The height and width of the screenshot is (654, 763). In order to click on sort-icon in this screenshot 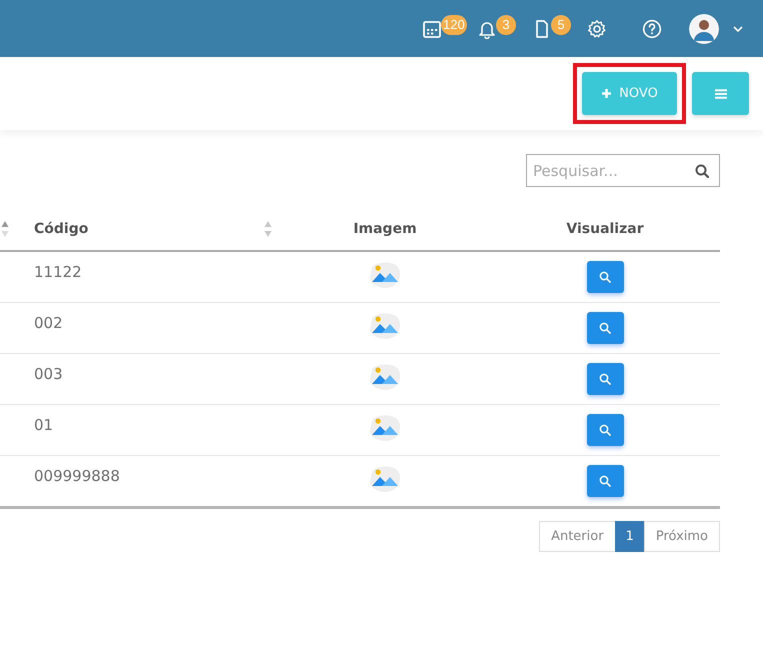, I will do `click(5, 229)`.